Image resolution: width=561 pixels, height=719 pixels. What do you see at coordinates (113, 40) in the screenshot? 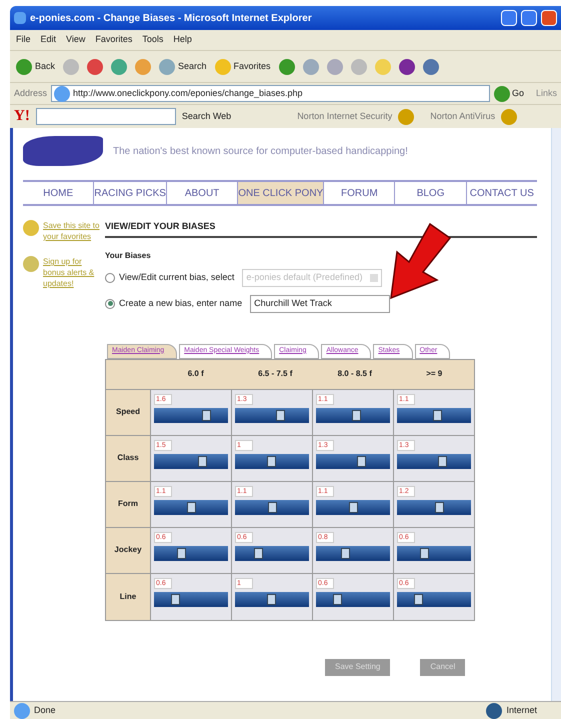
I see `menu-item: Favorites` at bounding box center [113, 40].